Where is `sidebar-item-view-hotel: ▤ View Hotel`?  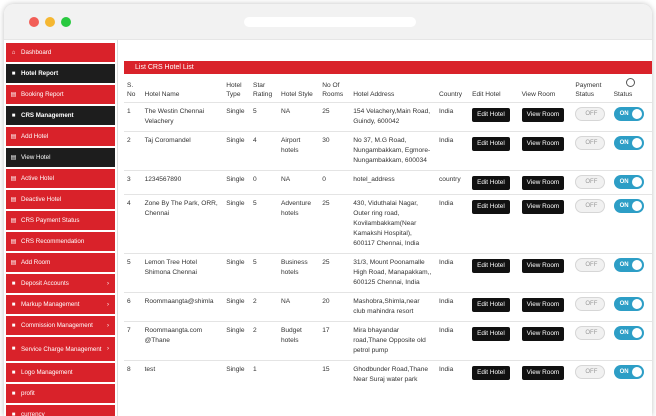
sidebar-item-view-hotel: ▤ View Hotel is located at coordinates (60, 157).